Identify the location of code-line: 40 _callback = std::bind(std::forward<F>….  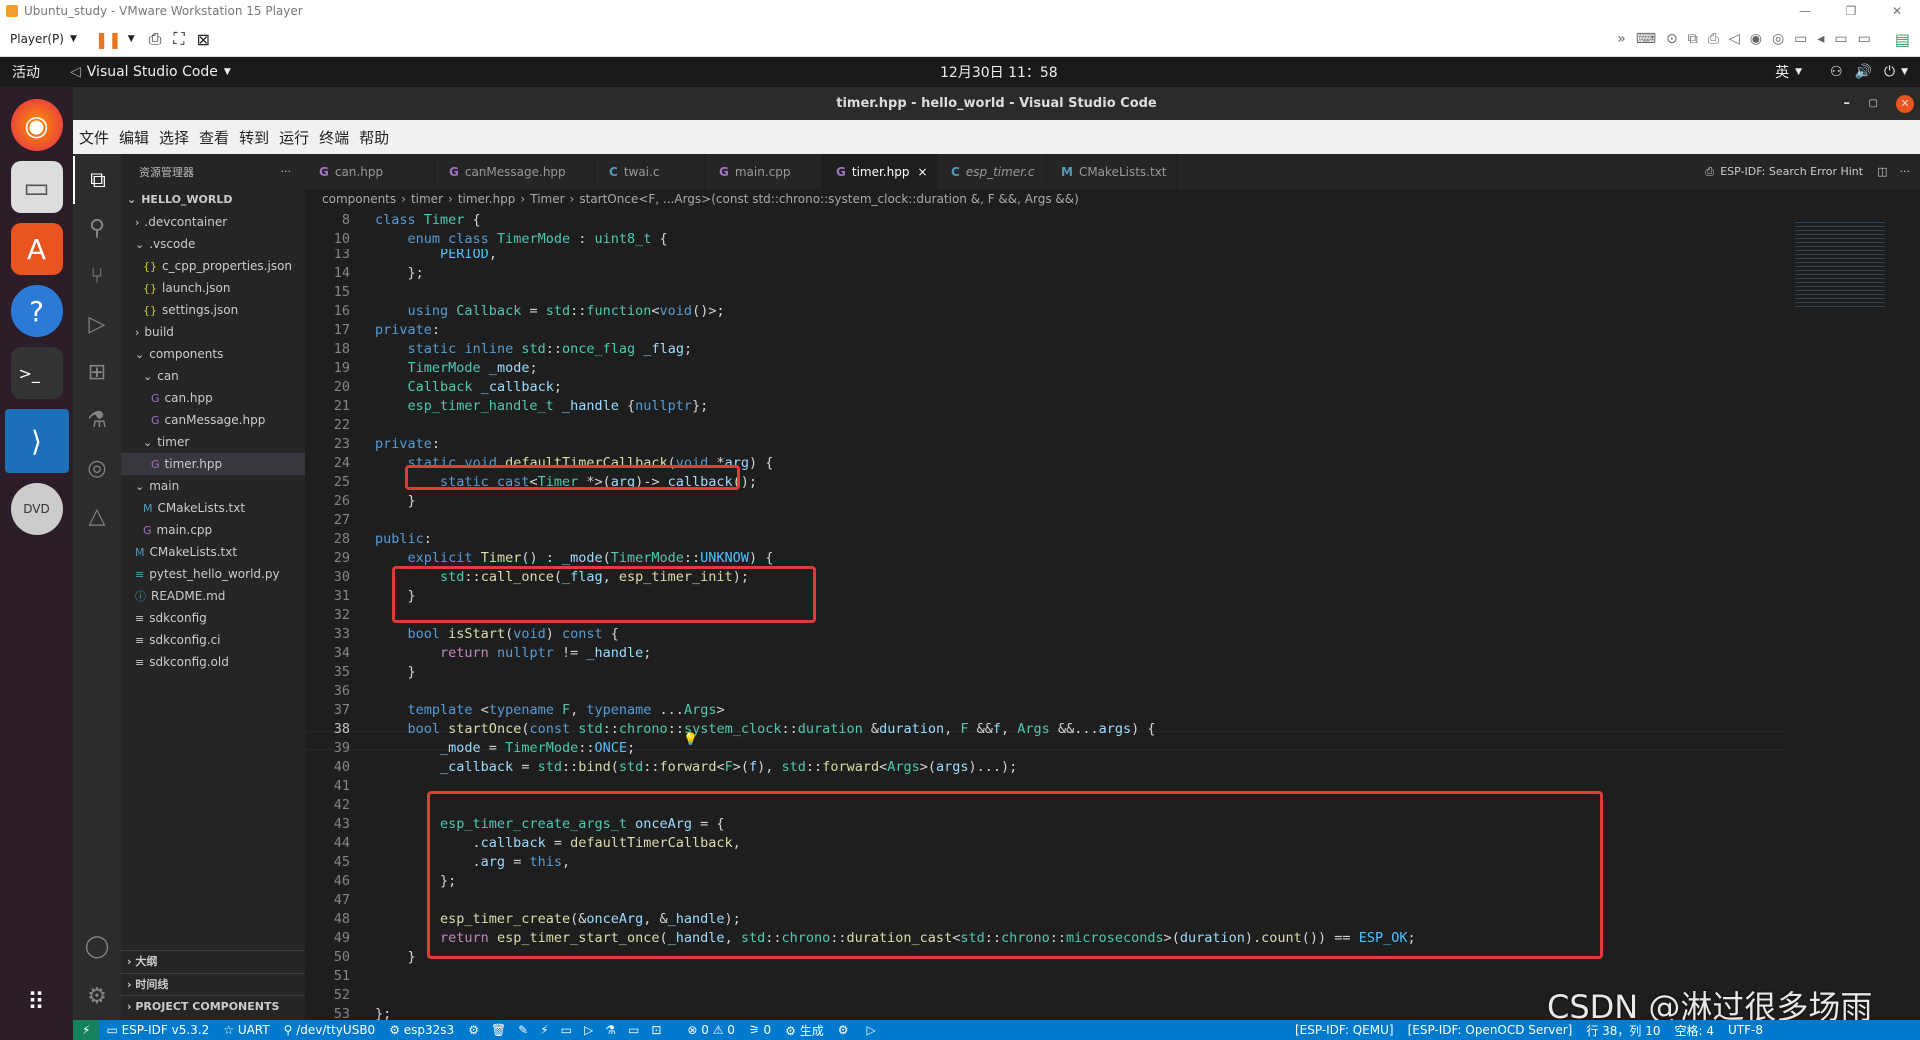
(1045, 767).